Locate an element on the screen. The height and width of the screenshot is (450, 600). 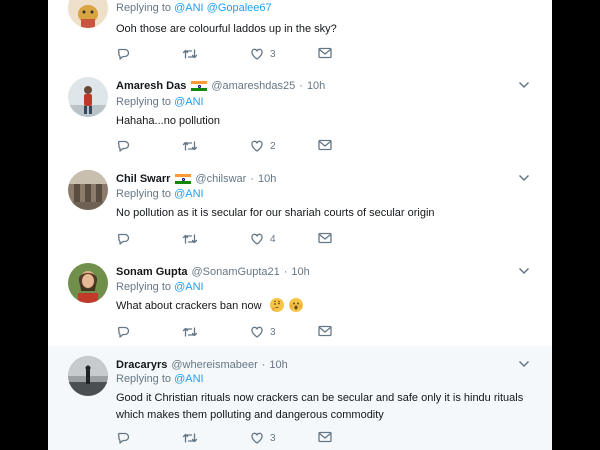
tweet-text: Hahaha...no pollution is located at coordinates (168, 121).